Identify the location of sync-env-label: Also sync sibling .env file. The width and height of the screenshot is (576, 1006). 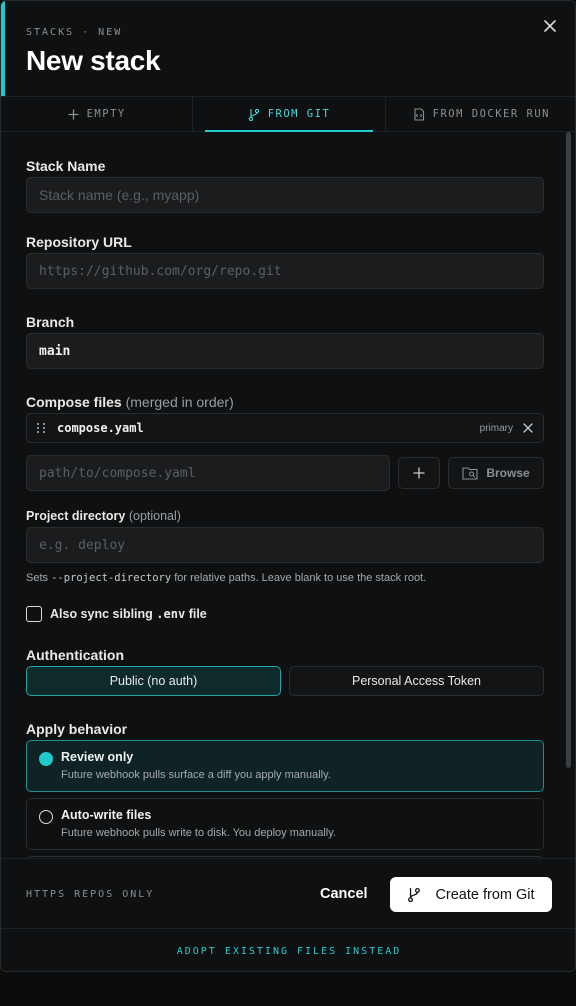
(128, 614).